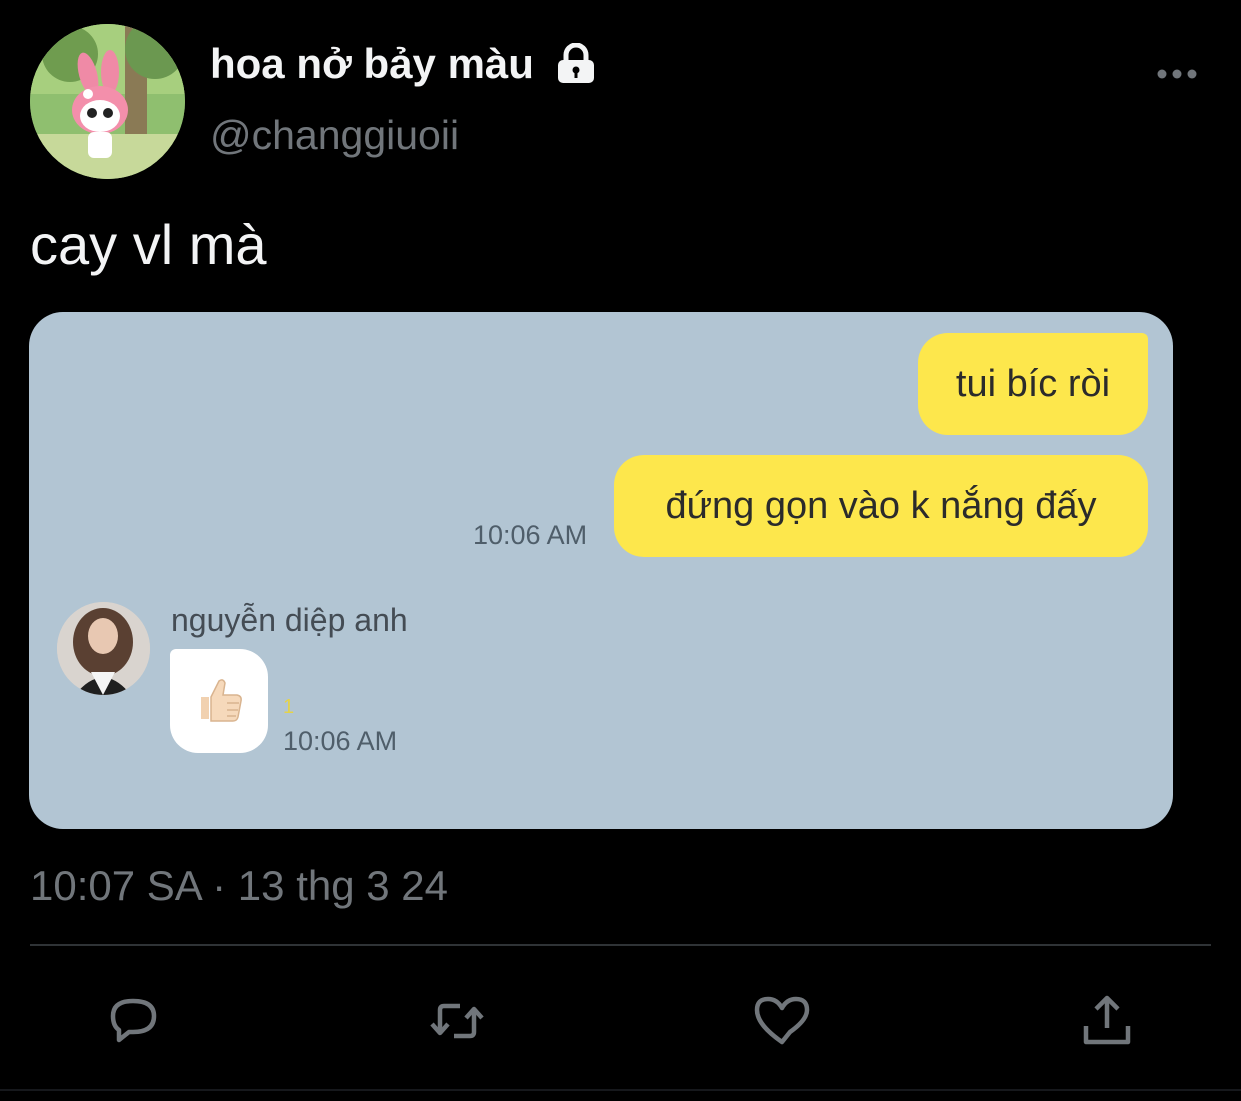 This screenshot has height=1101, width=1241. What do you see at coordinates (289, 620) in the screenshot?
I see `friend-name: nguyễn diệp anh` at bounding box center [289, 620].